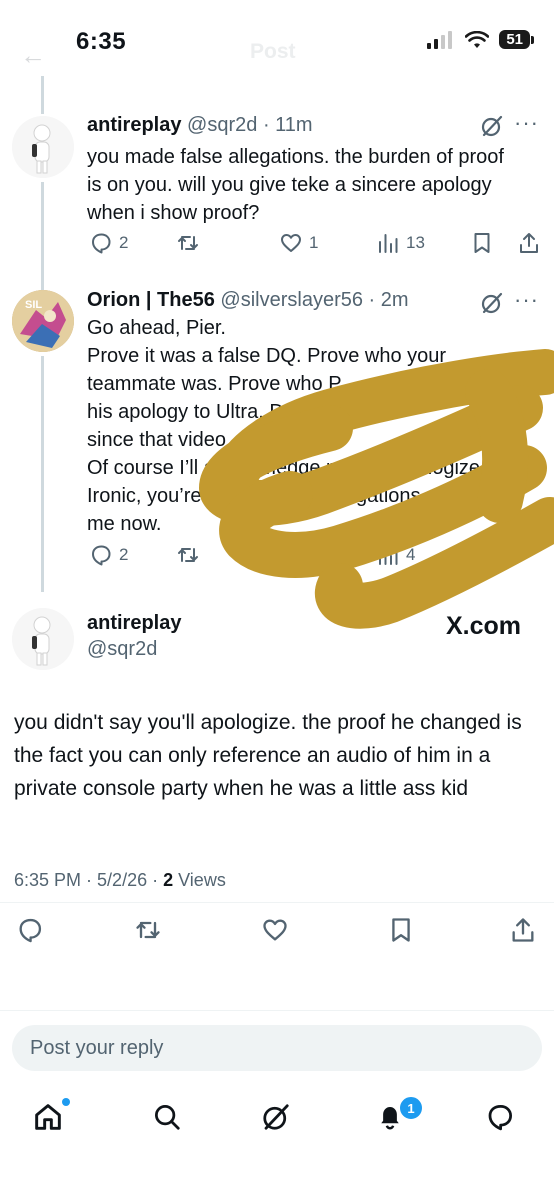  What do you see at coordinates (277, 1048) in the screenshot?
I see `reply-input: Post your reply` at bounding box center [277, 1048].